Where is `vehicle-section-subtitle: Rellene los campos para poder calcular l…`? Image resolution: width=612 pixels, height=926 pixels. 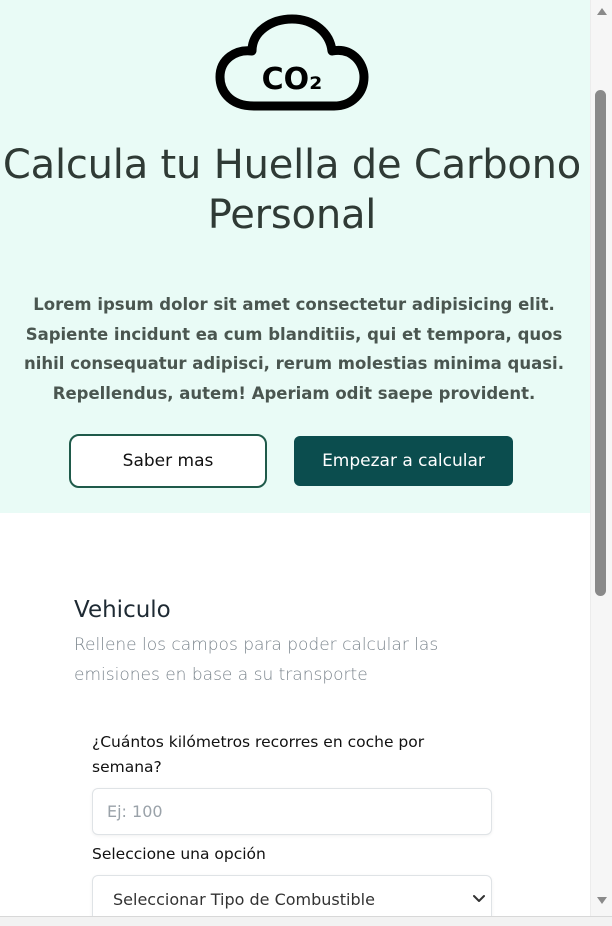
vehicle-section-subtitle: Rellene los campos para poder calcular l… is located at coordinates (256, 660).